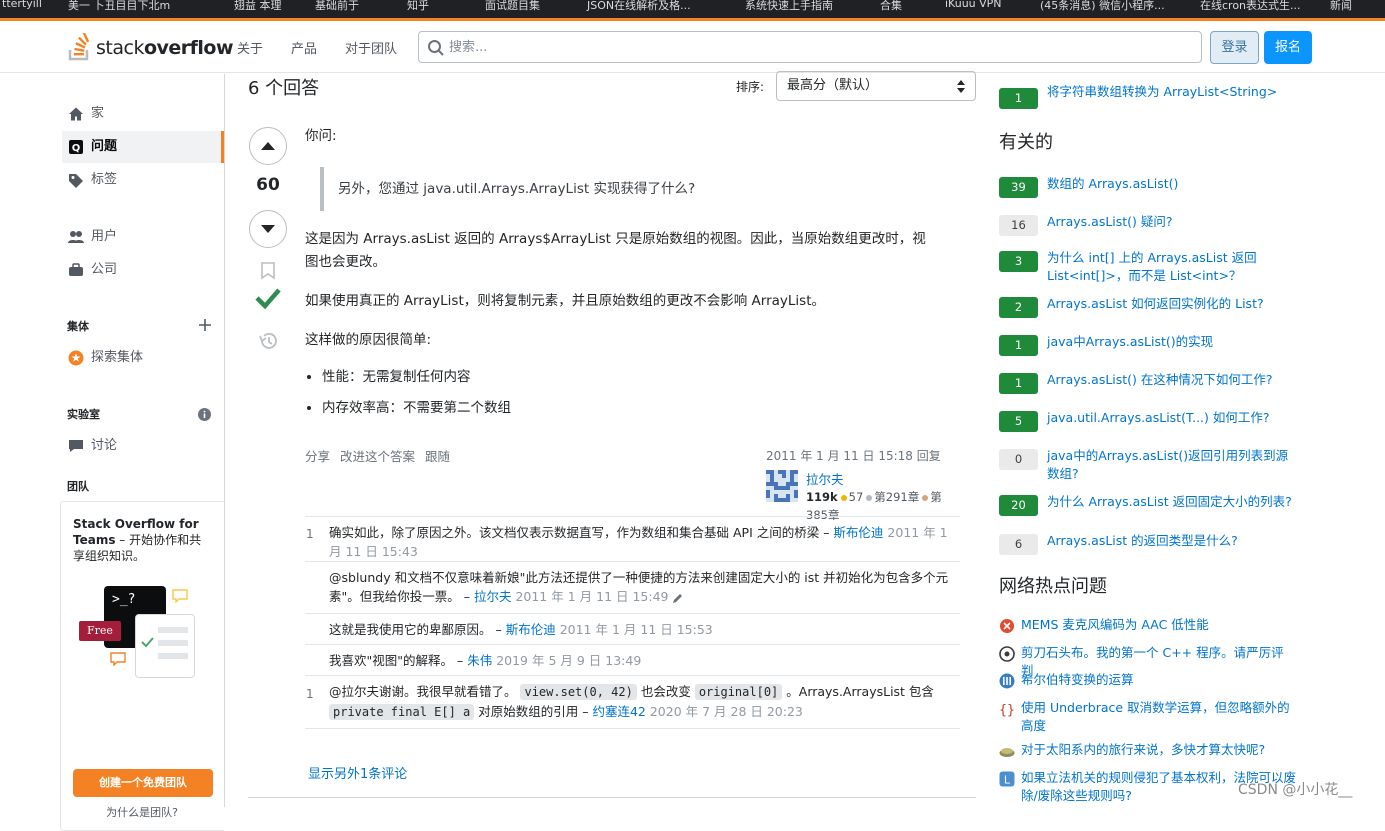 Image resolution: width=1385 pixels, height=831 pixels. I want to click on related-question: 5 java.util.Arrays.asList(T...) 如何工作?, so click(1149, 427).